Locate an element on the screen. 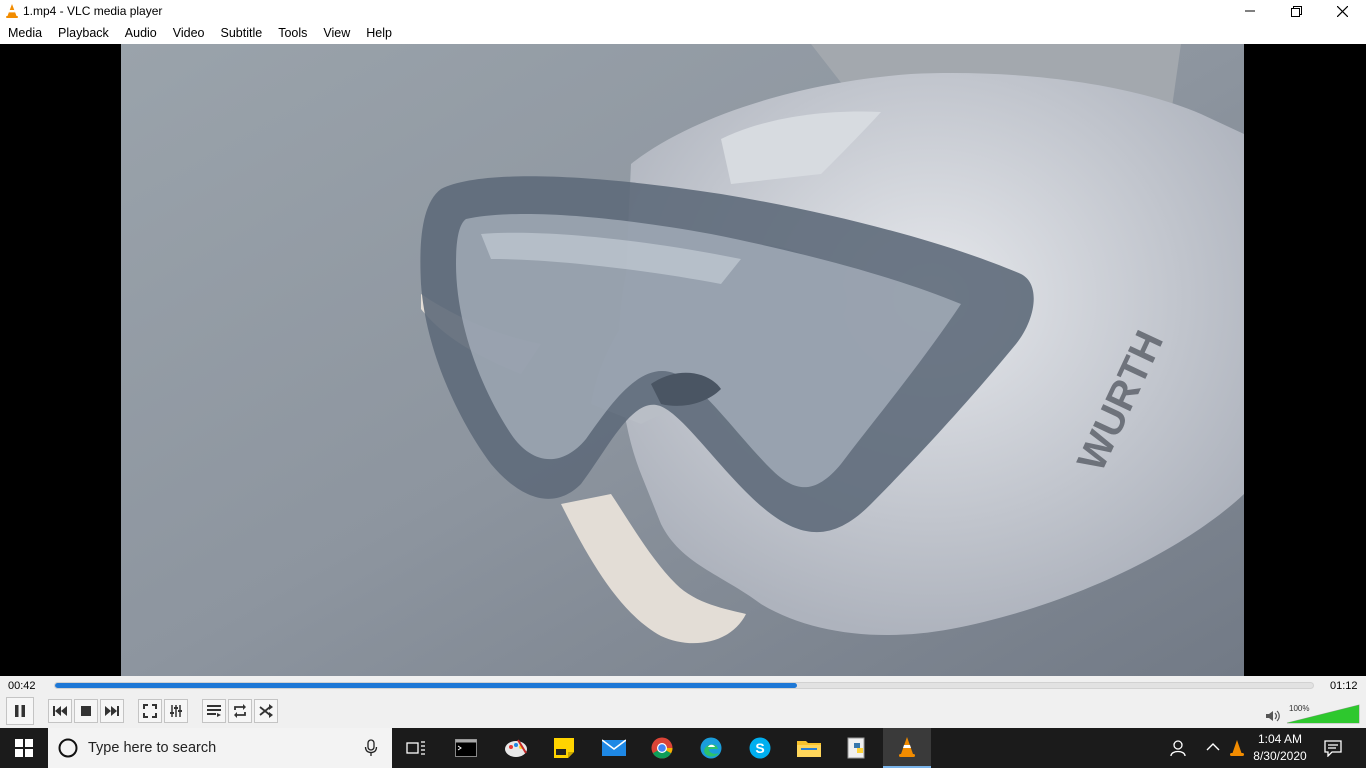  stop-icon is located at coordinates (86, 711).